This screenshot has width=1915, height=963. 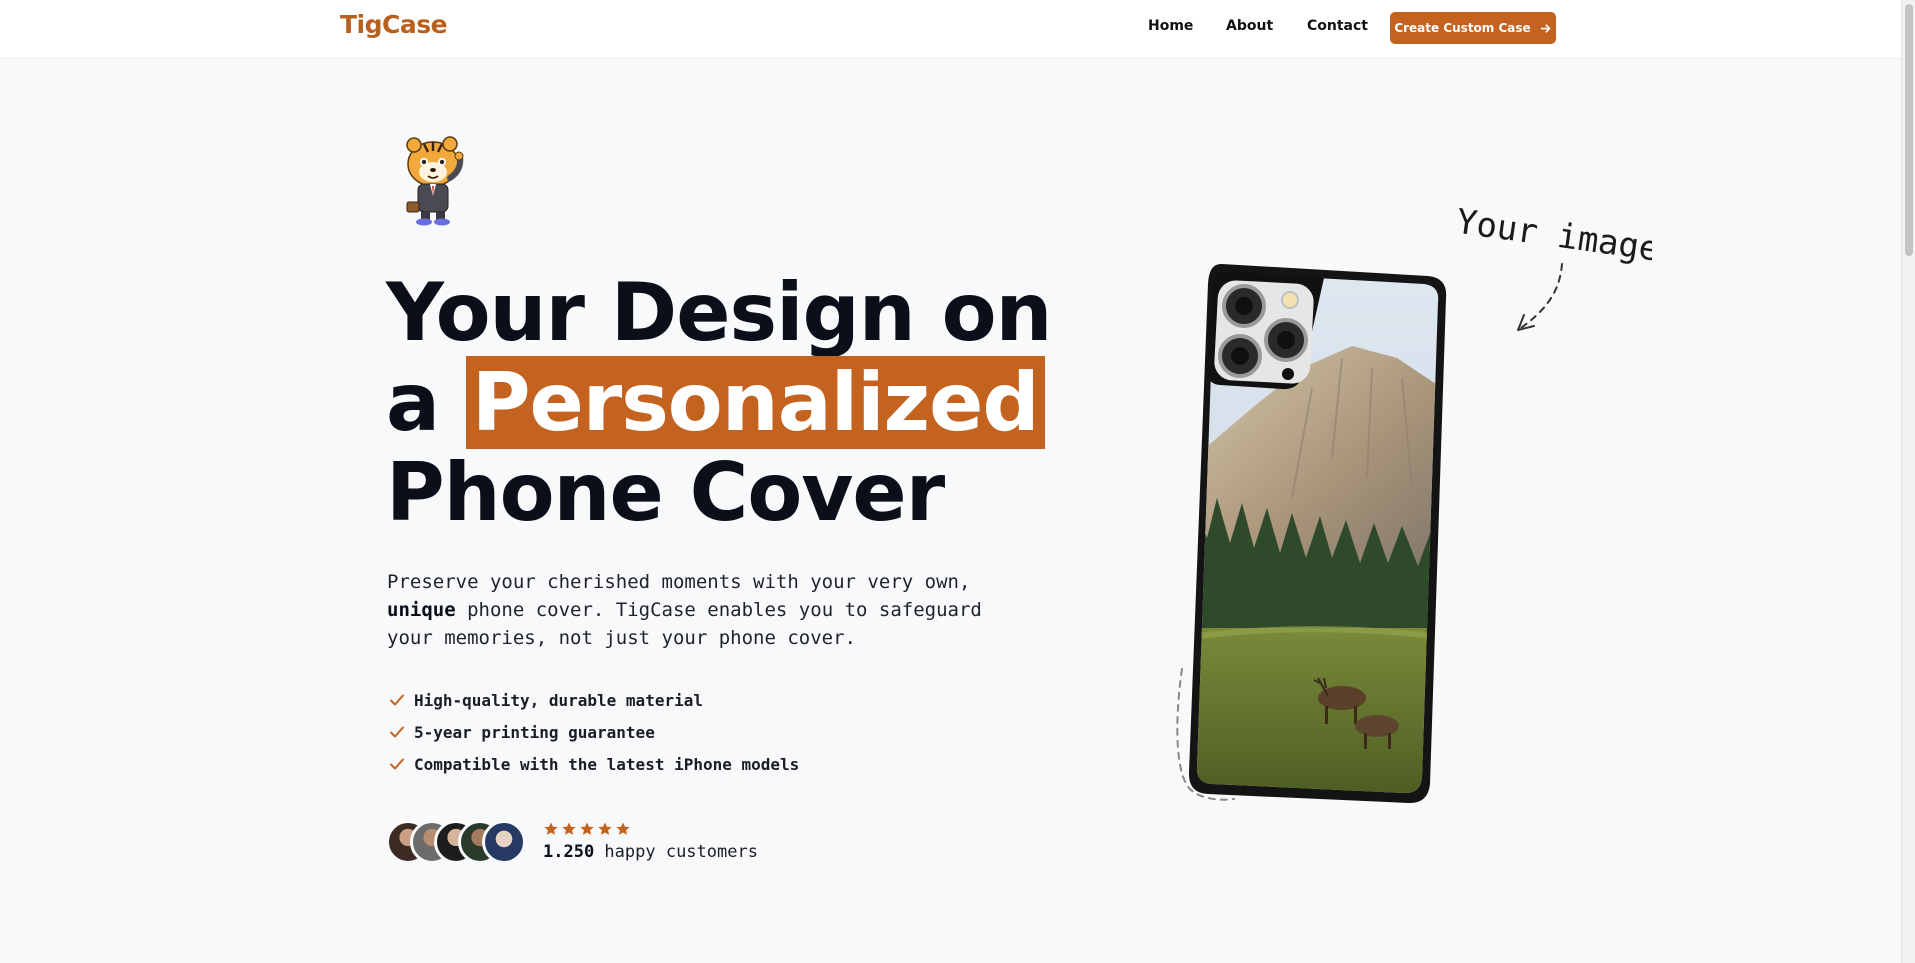 What do you see at coordinates (1908, 481) in the screenshot?
I see `scrollbar` at bounding box center [1908, 481].